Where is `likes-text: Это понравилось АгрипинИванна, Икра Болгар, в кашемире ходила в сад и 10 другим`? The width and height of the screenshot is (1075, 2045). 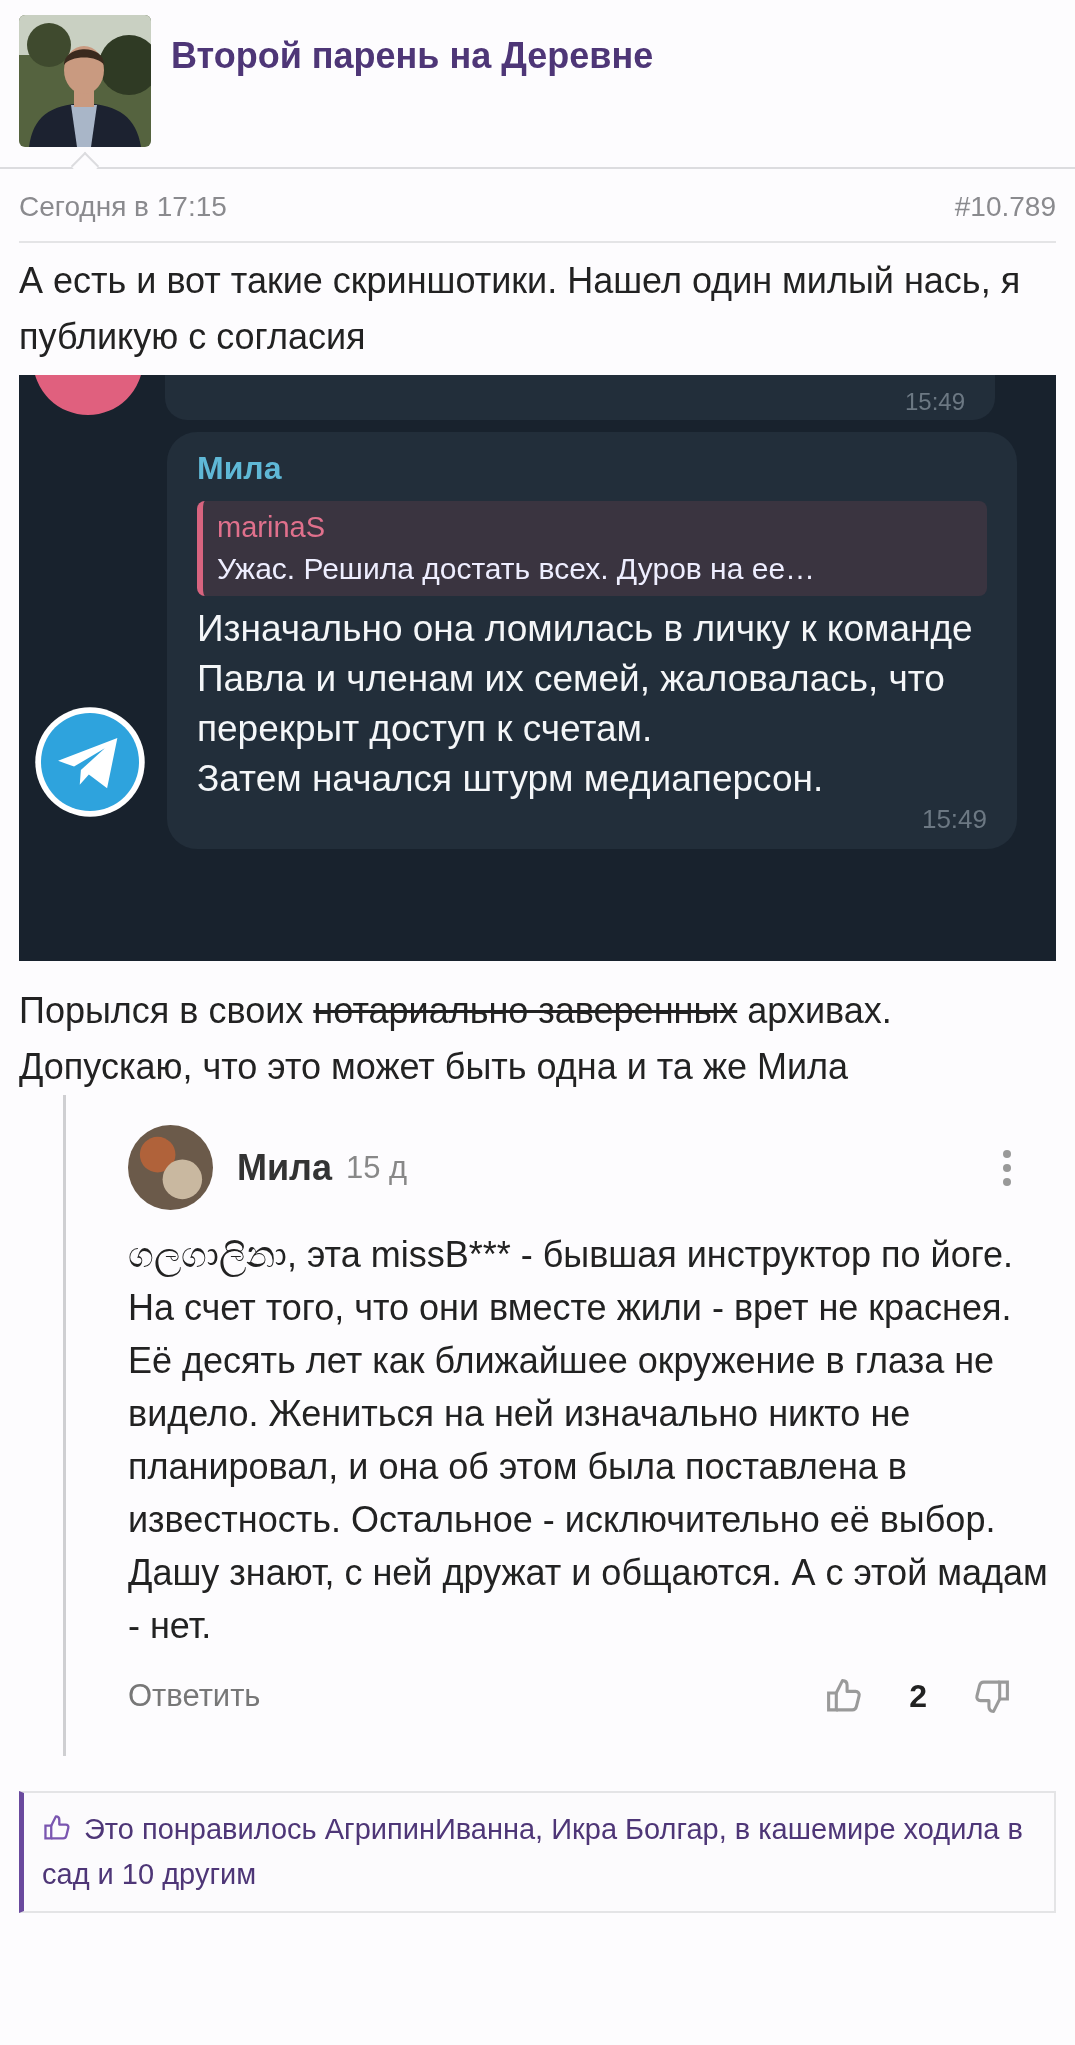 likes-text: Это понравилось АгрипинИванна, Икра Болгар, в кашемире ходила в сад и 10 другим is located at coordinates (539, 1852).